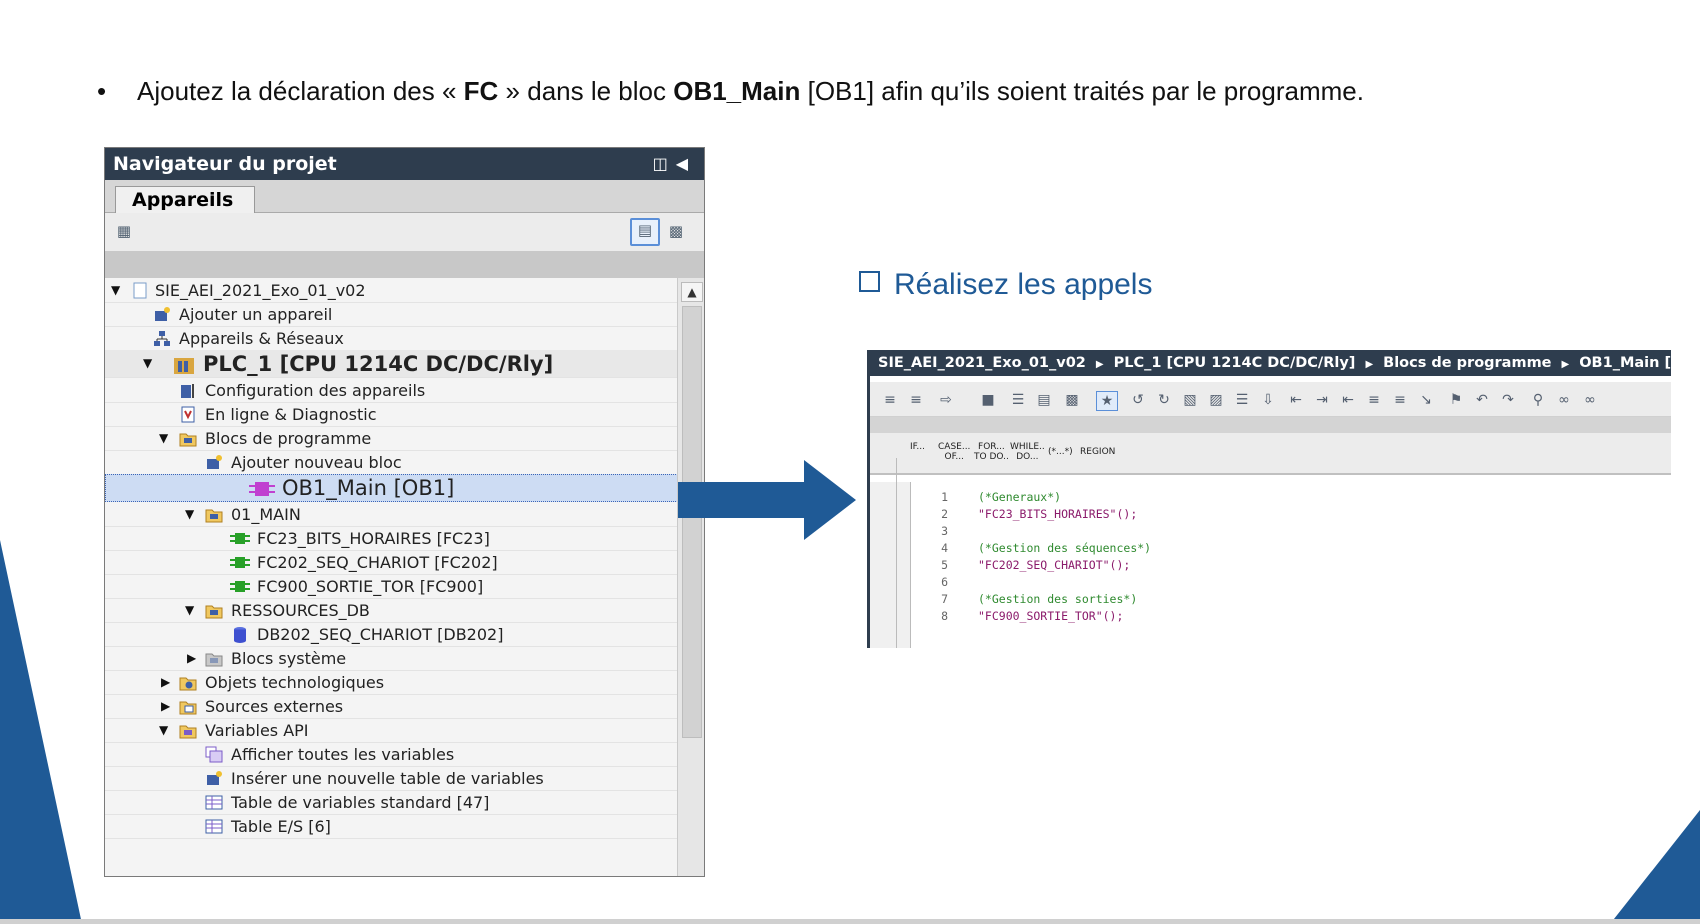  I want to click on tree-item-io-table: Table E/S [6], so click(392, 826).